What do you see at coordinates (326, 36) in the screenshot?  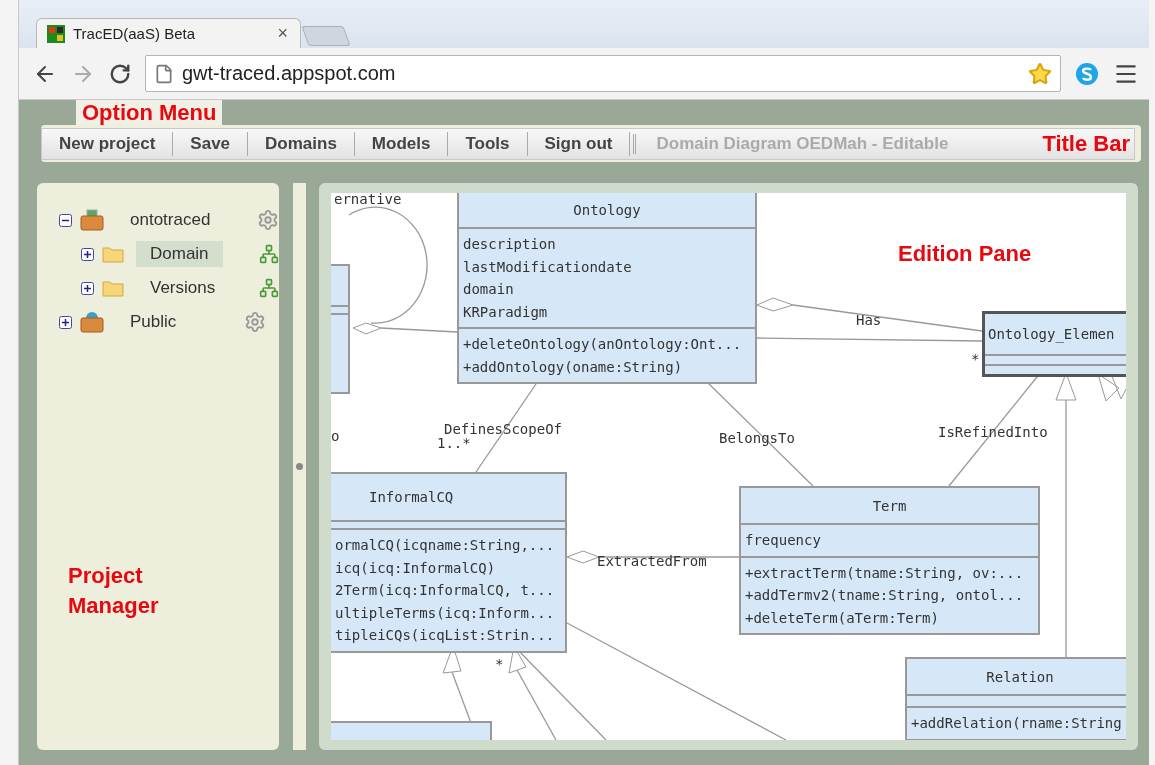 I see `new-tab-button` at bounding box center [326, 36].